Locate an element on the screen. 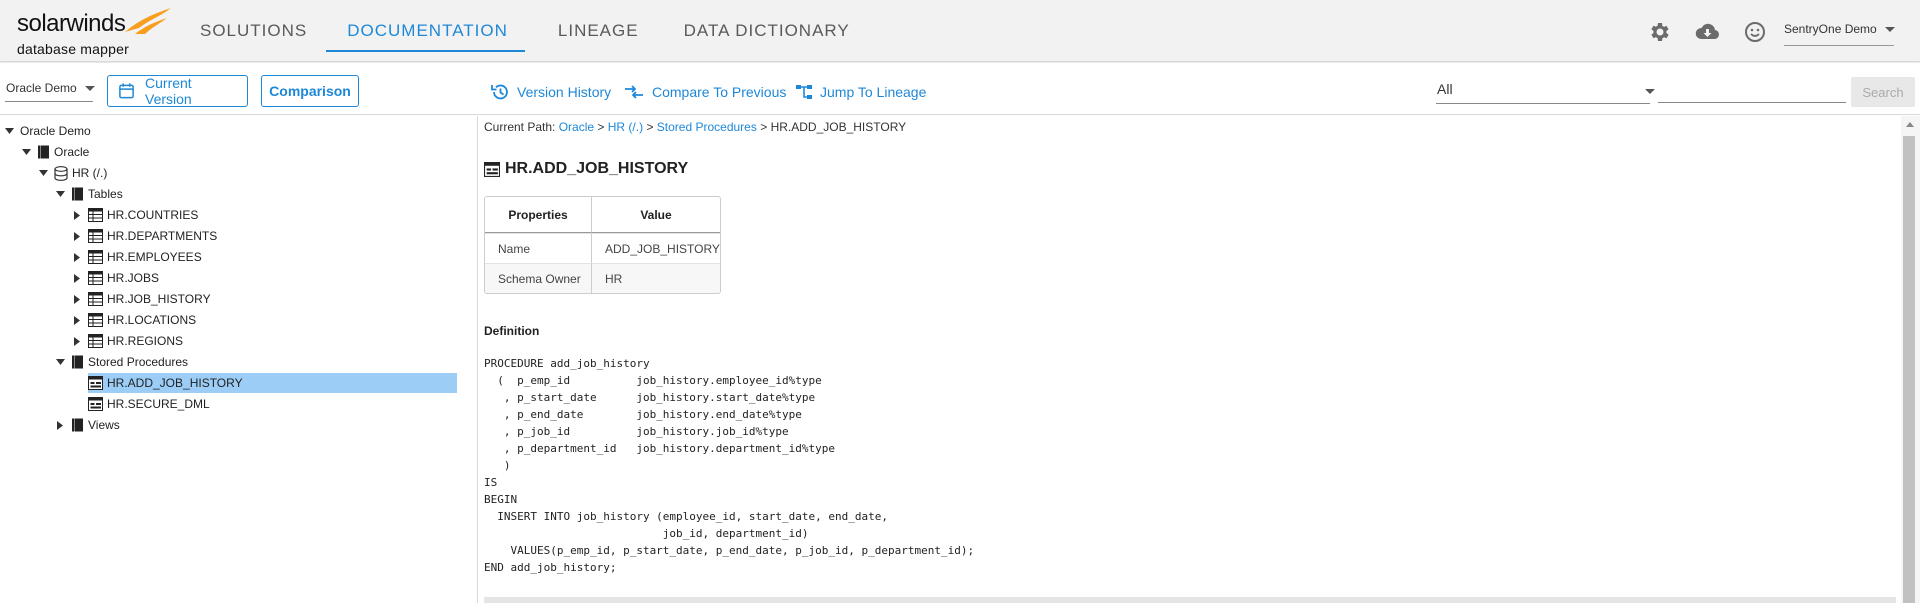 This screenshot has width=1920, height=603. tree-node-table: HR.LOCATIONS is located at coordinates (134, 320).